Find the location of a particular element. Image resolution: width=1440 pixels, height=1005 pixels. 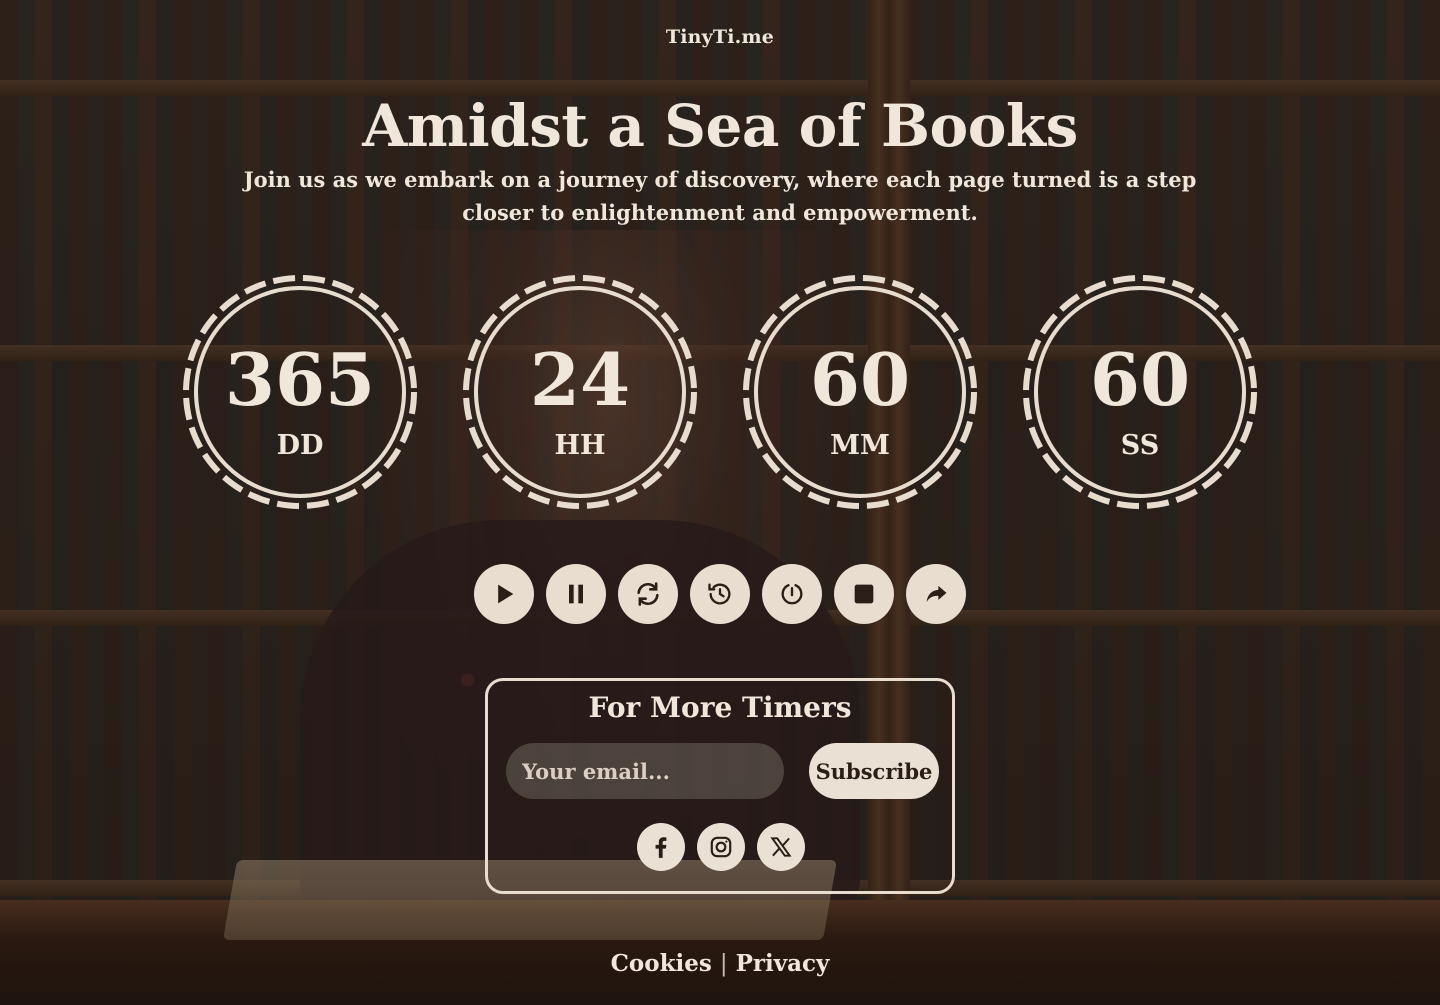

timer-days-value: 365 is located at coordinates (300, 379).